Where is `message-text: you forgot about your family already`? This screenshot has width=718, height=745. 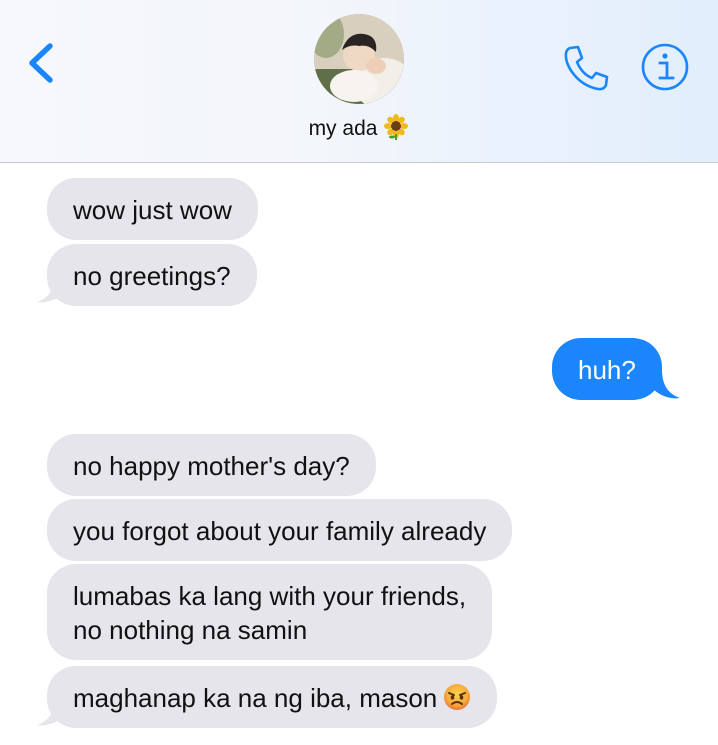 message-text: you forgot about your family already is located at coordinates (280, 531).